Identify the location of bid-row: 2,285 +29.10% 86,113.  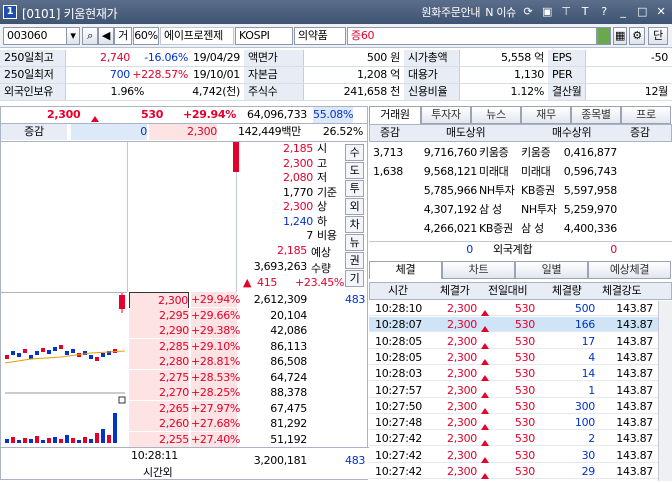
(248, 346).